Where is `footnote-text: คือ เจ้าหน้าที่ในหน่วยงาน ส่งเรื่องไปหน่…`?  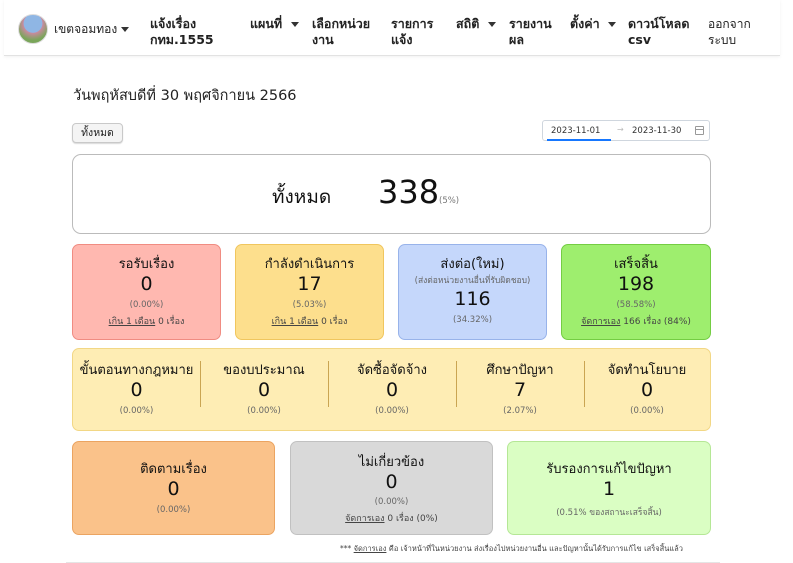
footnote-text: คือ เจ้าหน้าที่ในหน่วยงาน ส่งเรื่องไปหน่… is located at coordinates (534, 548).